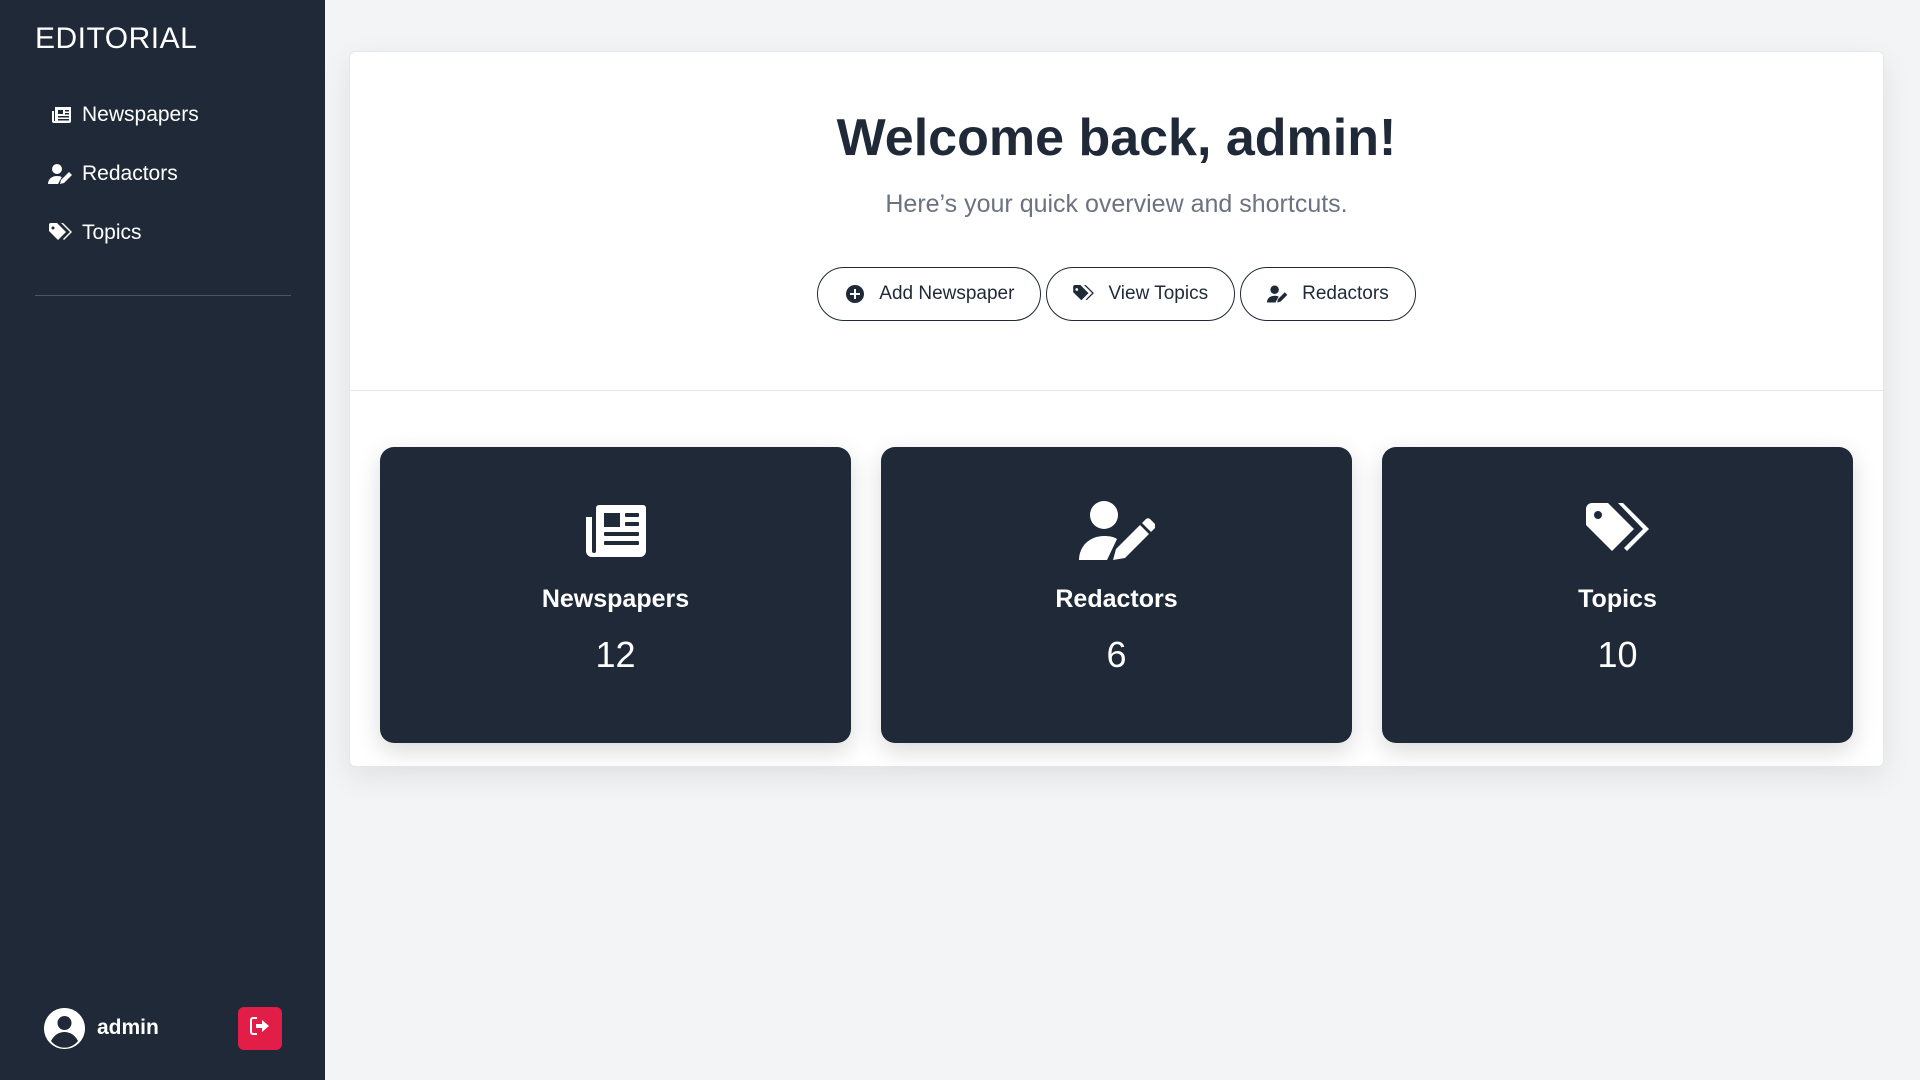  Describe the element at coordinates (615, 654) in the screenshot. I see `stat-value: 12` at that location.